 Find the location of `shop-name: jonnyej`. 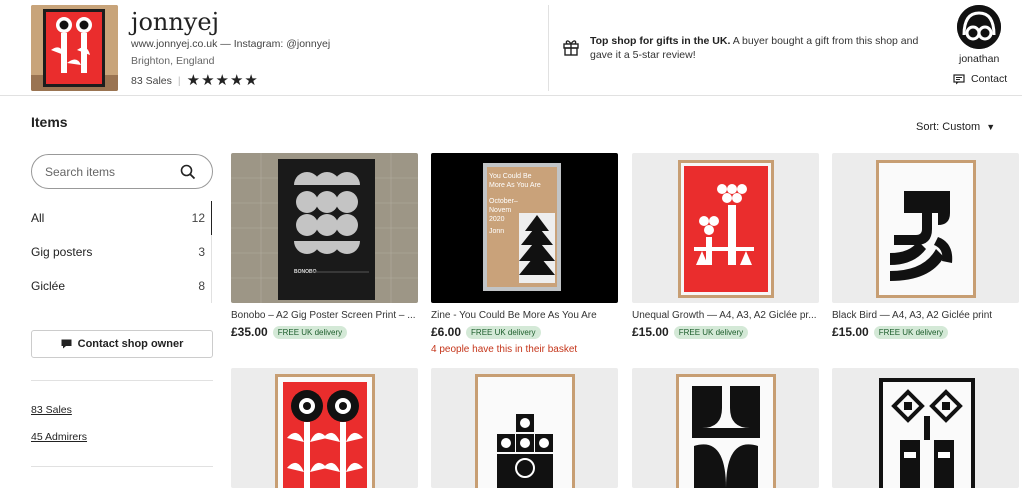

shop-name: jonnyej is located at coordinates (175, 22).